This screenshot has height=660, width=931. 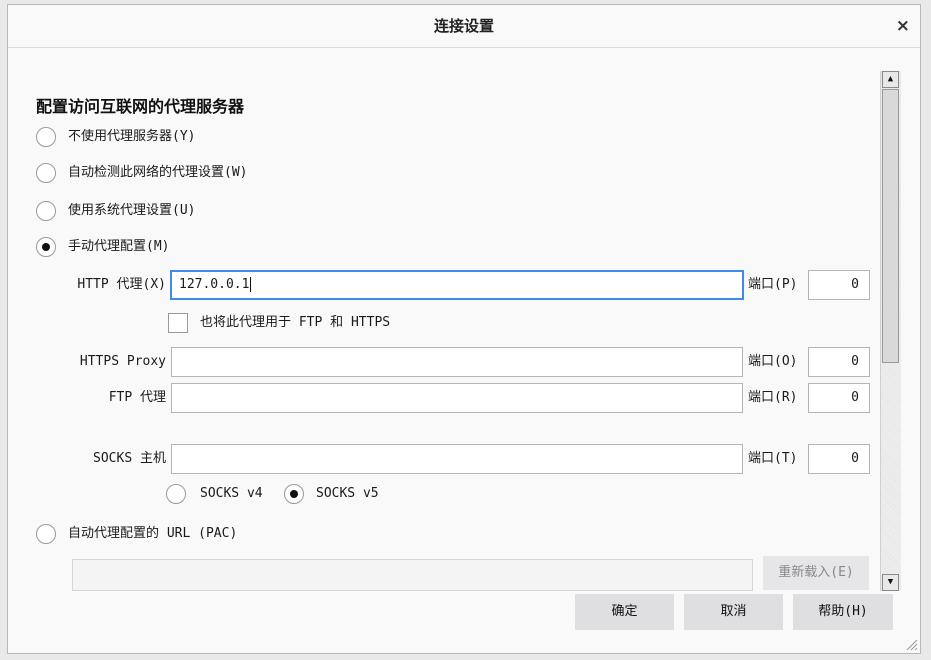 What do you see at coordinates (839, 285) in the screenshot?
I see `http-port-input: 0` at bounding box center [839, 285].